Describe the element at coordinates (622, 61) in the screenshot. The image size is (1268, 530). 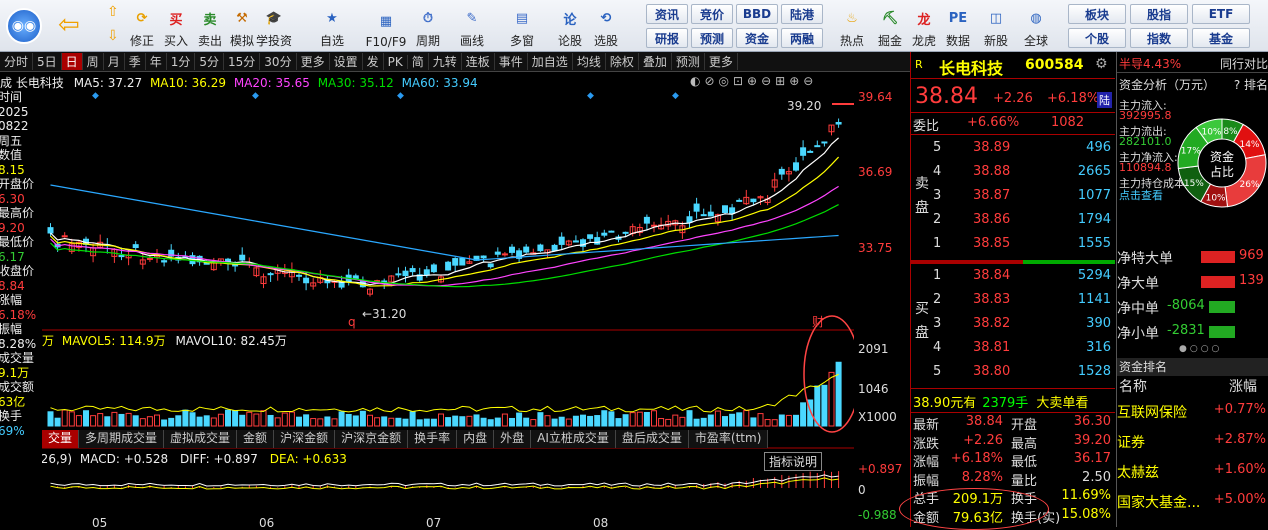
I see `period-tab: 除权` at that location.